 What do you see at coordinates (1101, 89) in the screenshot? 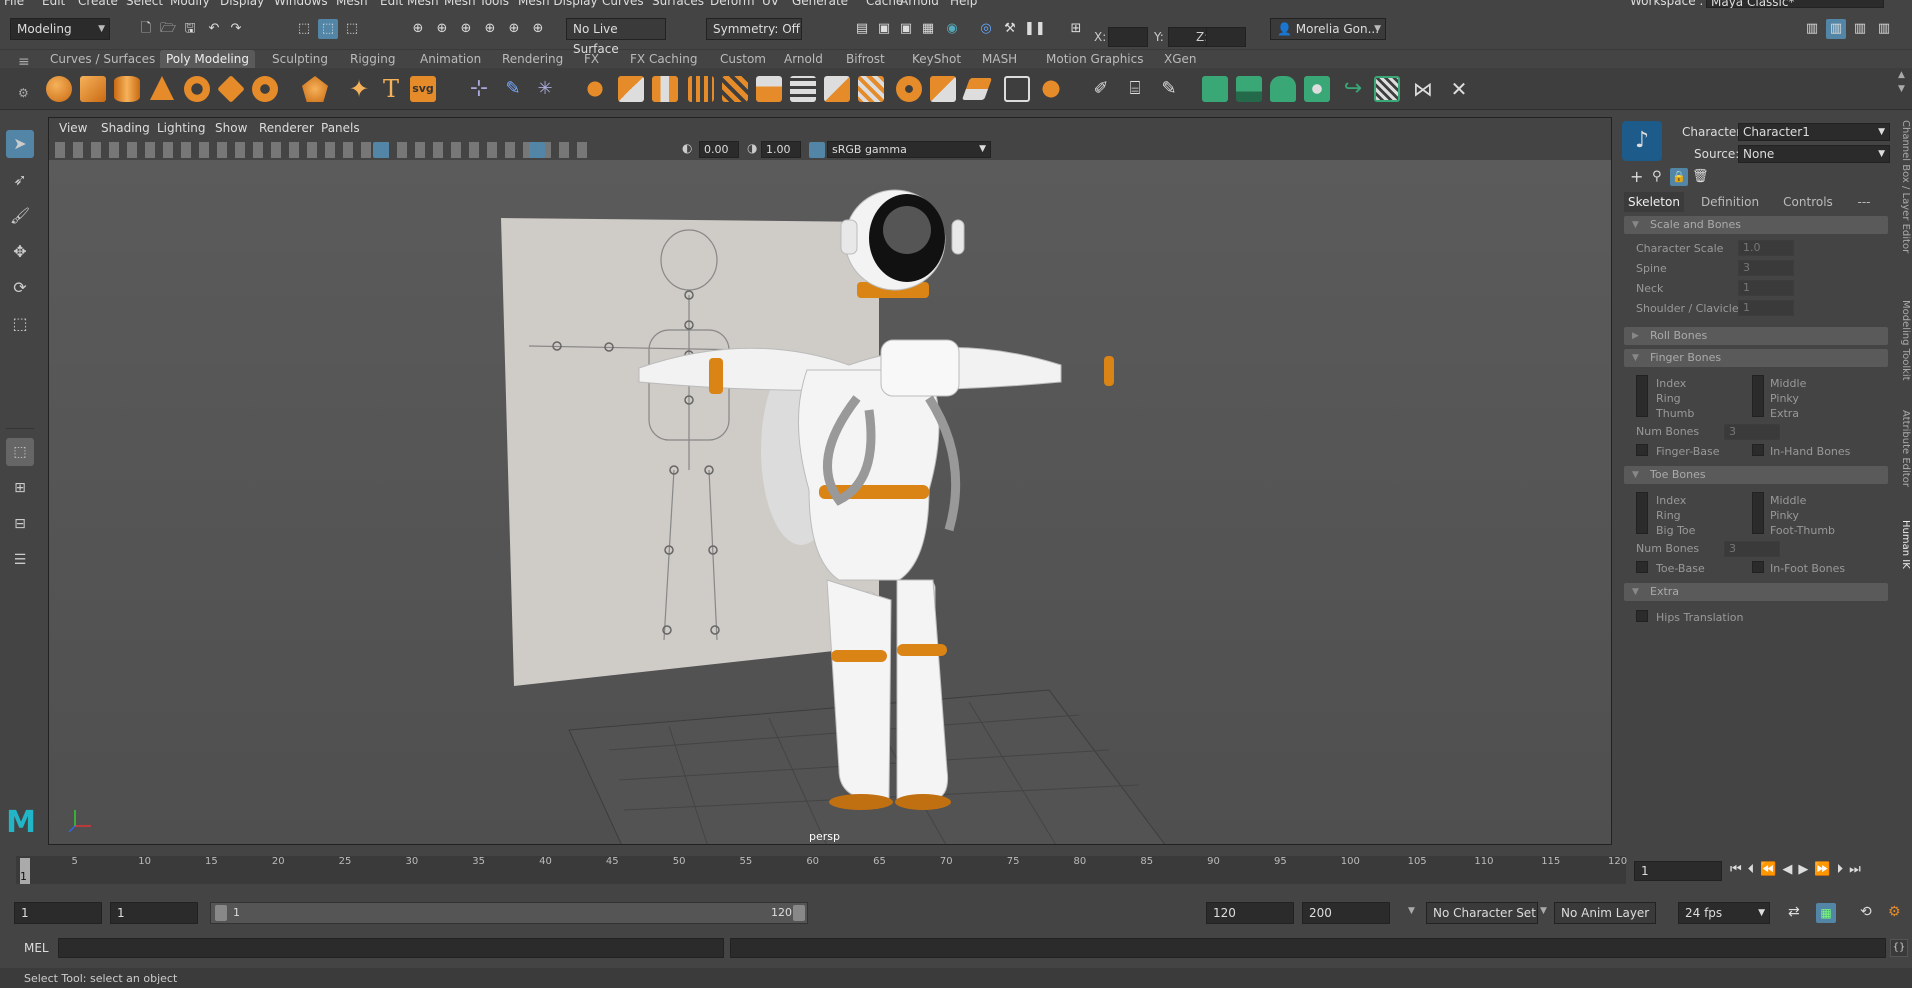
I see `pencil-curve-icon: ✐` at bounding box center [1101, 89].